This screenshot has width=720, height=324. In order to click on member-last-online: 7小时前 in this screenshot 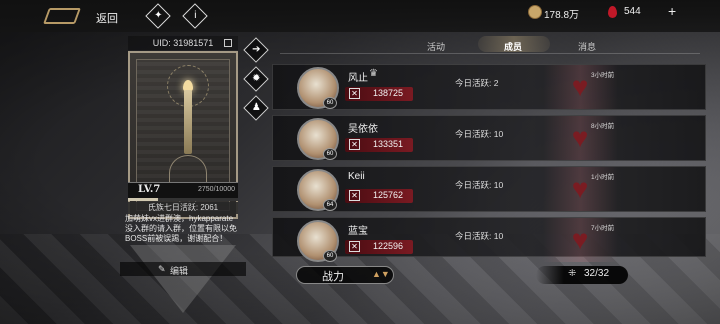, I will do `click(603, 228)`.